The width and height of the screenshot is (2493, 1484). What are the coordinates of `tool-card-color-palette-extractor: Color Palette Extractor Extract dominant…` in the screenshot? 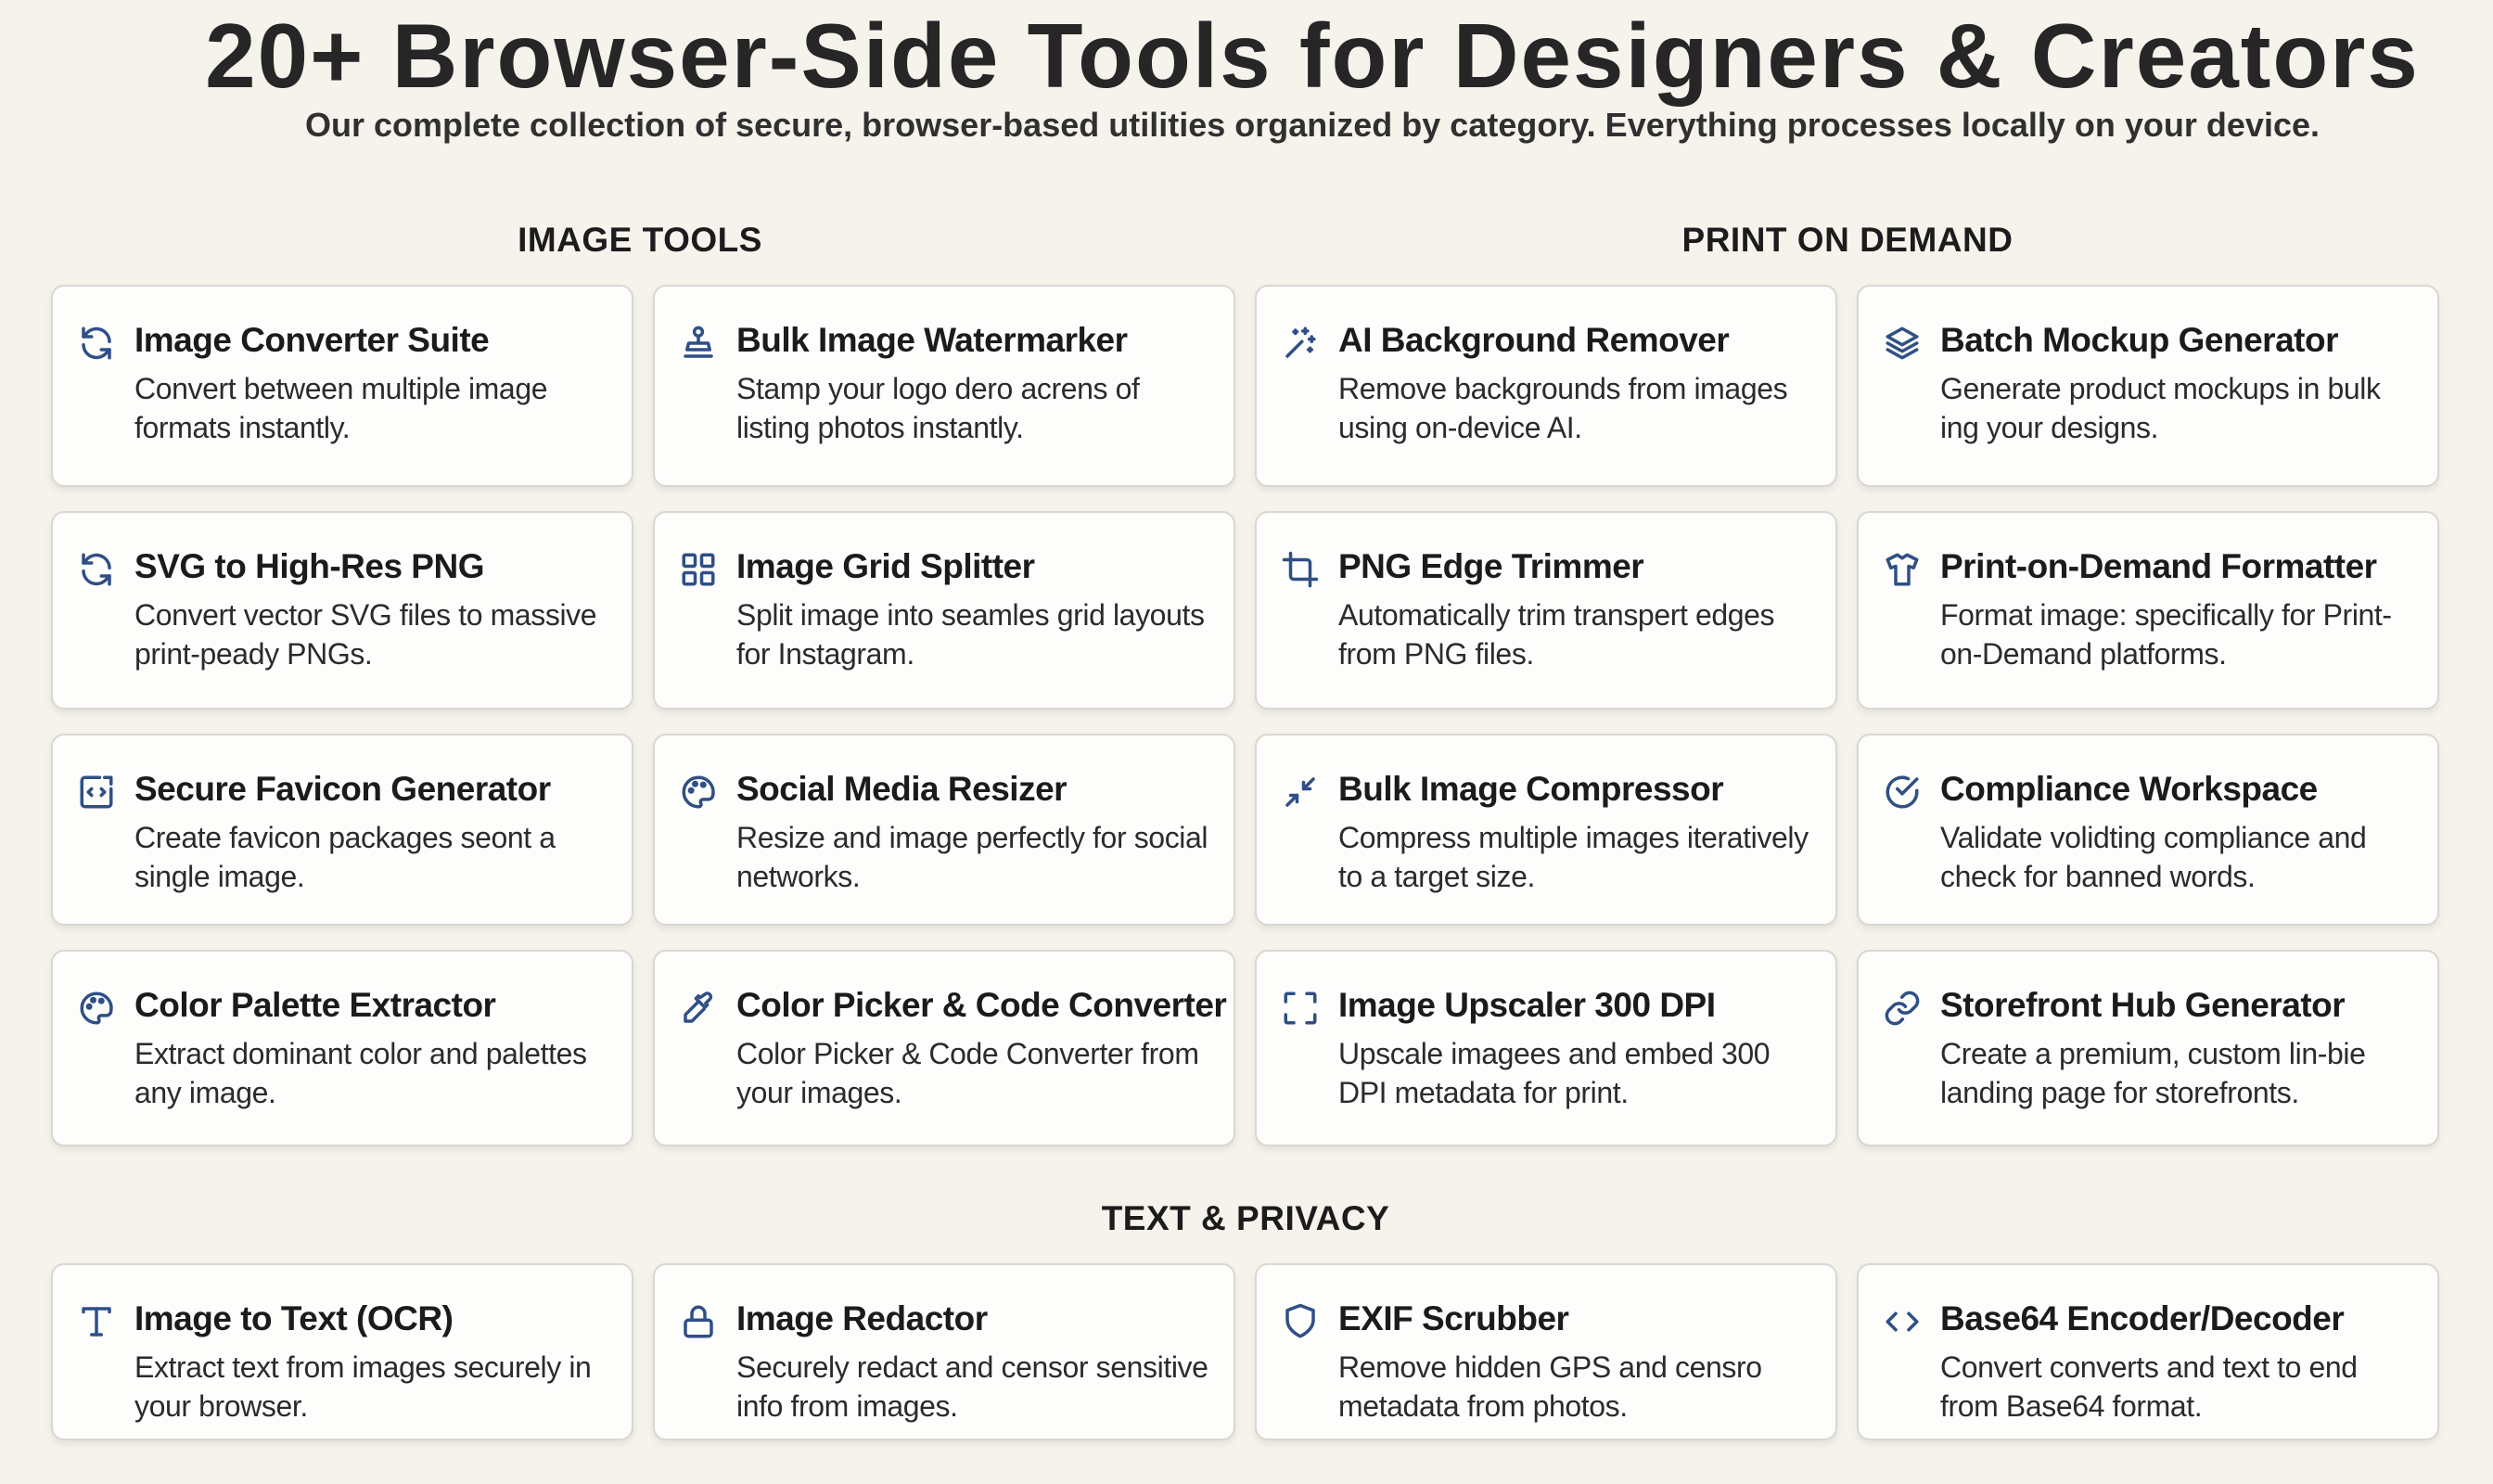 It's located at (342, 1048).